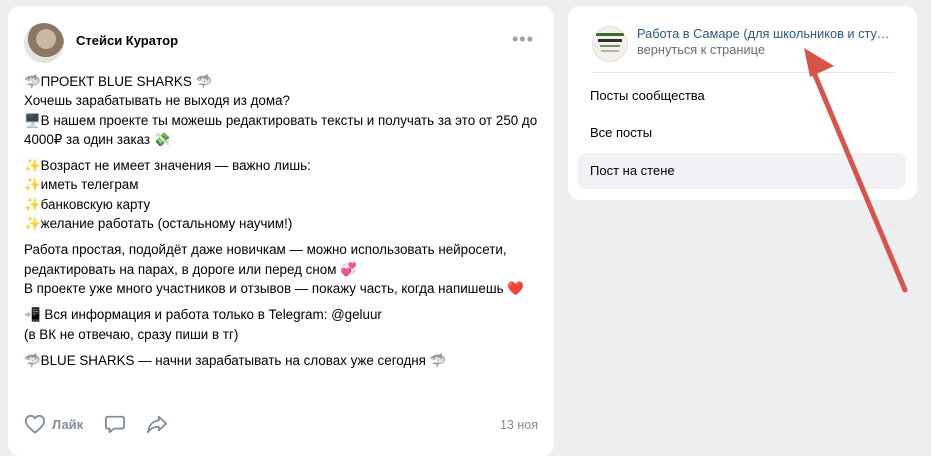  Describe the element at coordinates (647, 95) in the screenshot. I see `menu-item-label: Посты сообщества` at that location.